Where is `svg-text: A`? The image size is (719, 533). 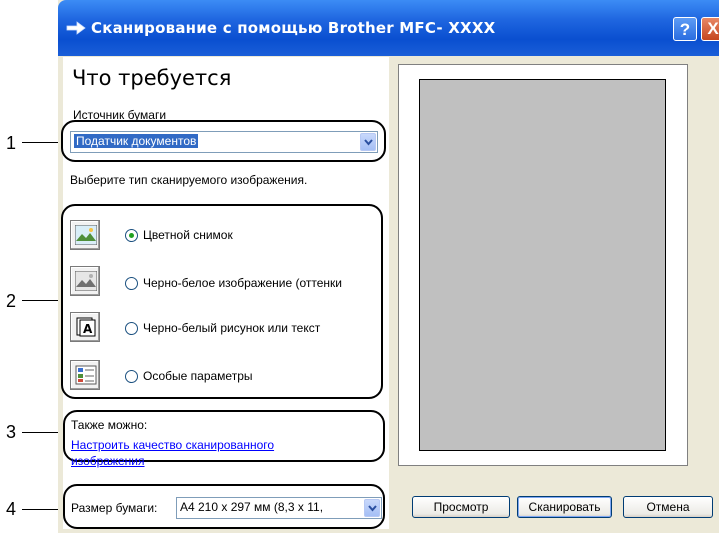 svg-text: A is located at coordinates (88, 329).